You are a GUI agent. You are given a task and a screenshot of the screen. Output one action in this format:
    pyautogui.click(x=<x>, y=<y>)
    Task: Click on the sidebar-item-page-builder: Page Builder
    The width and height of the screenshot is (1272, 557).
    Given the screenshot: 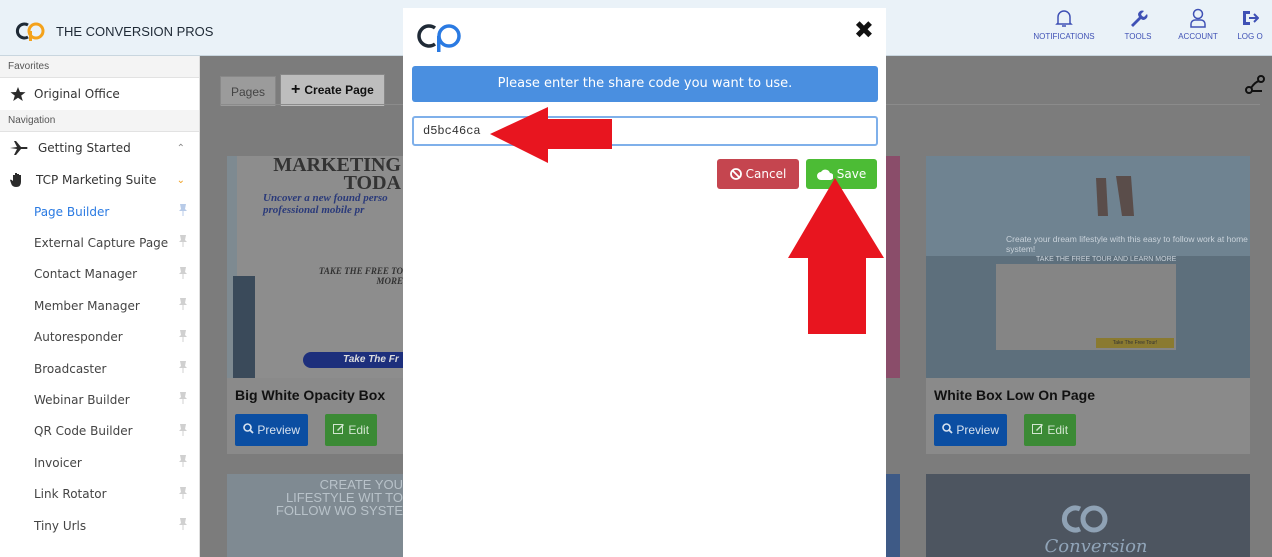 What is the action you would take?
    pyautogui.click(x=99, y=211)
    